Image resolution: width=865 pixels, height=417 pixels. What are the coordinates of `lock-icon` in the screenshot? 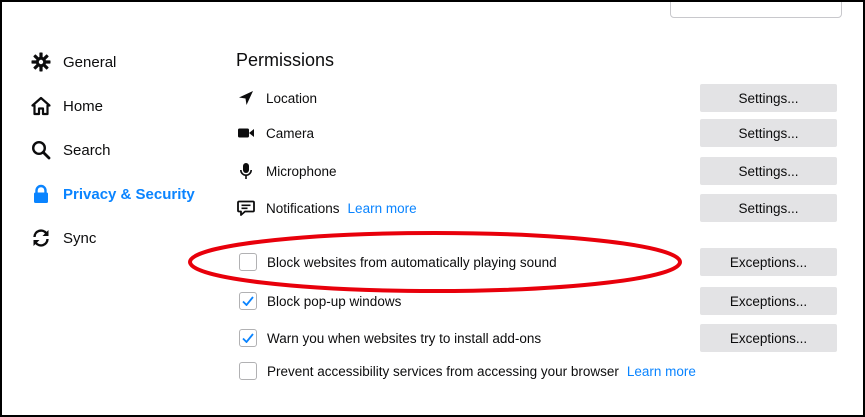 It's located at (41, 194).